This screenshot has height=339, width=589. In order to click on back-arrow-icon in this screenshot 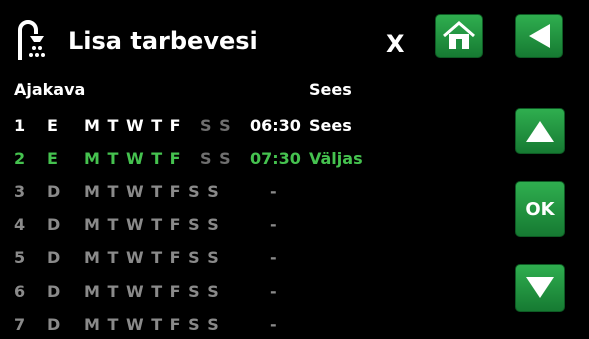, I will do `click(539, 36)`.